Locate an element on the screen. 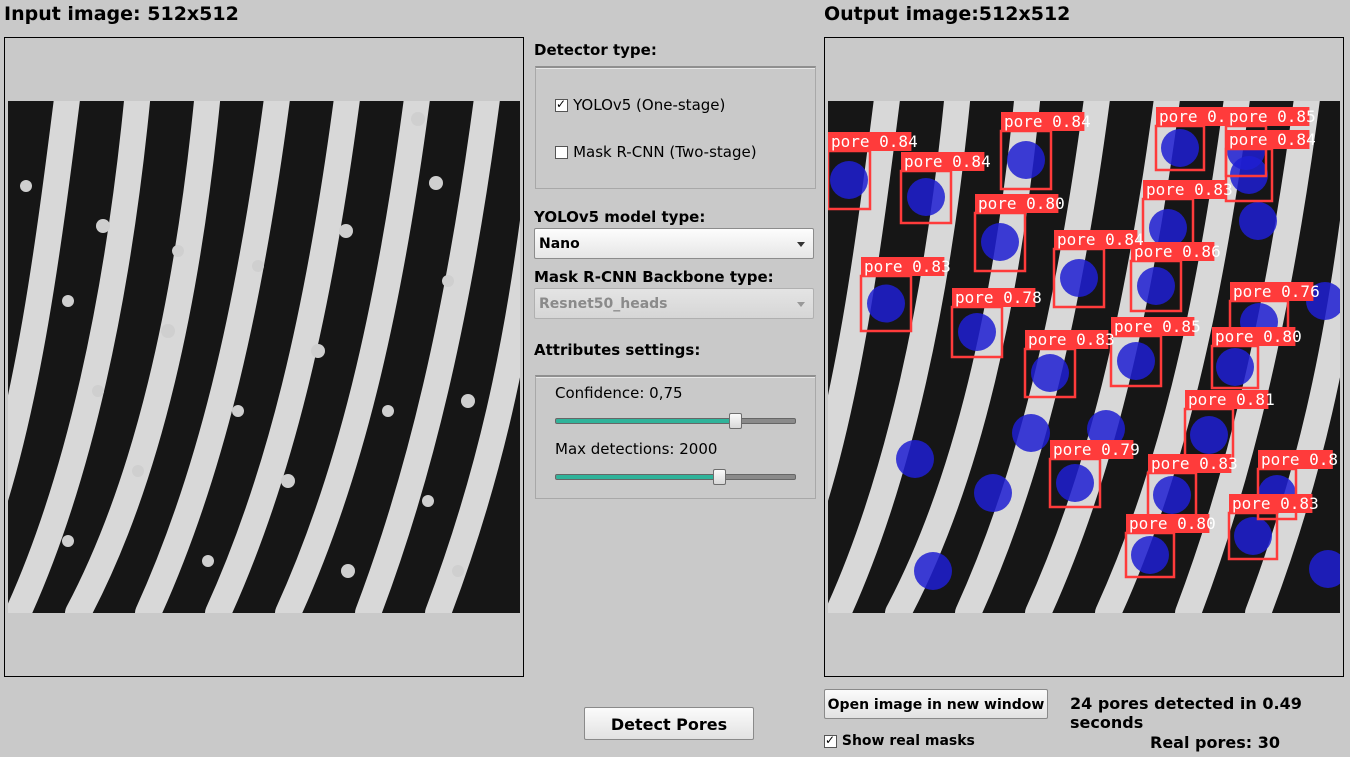 This screenshot has width=1350, height=757. detection-label: pore 0.81 is located at coordinates (1231, 399).